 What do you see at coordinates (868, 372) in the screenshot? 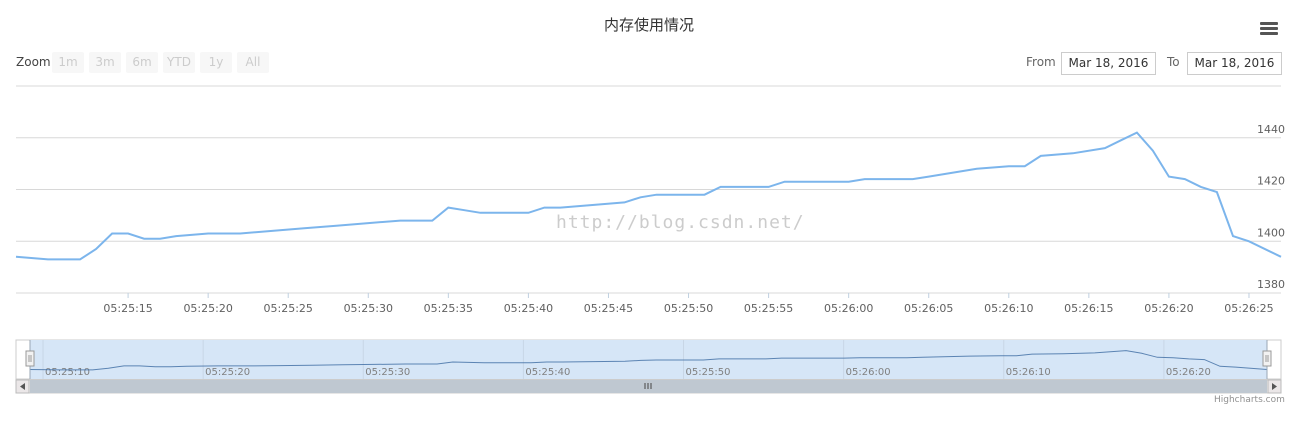
I see `navigator-tick-label: 05:26:00` at bounding box center [868, 372].